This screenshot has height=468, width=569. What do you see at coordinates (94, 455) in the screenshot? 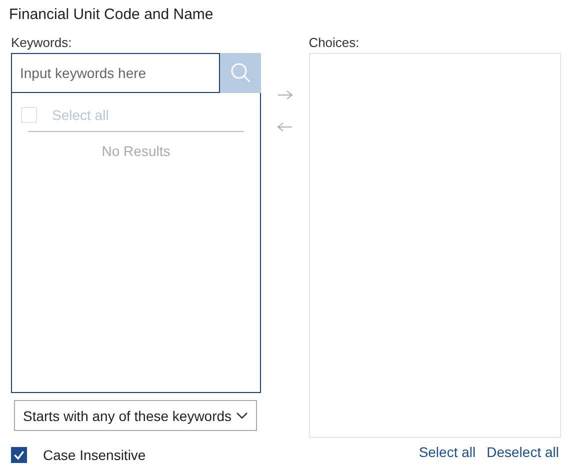
I see `checkbox-label: Case Insensitive` at bounding box center [94, 455].